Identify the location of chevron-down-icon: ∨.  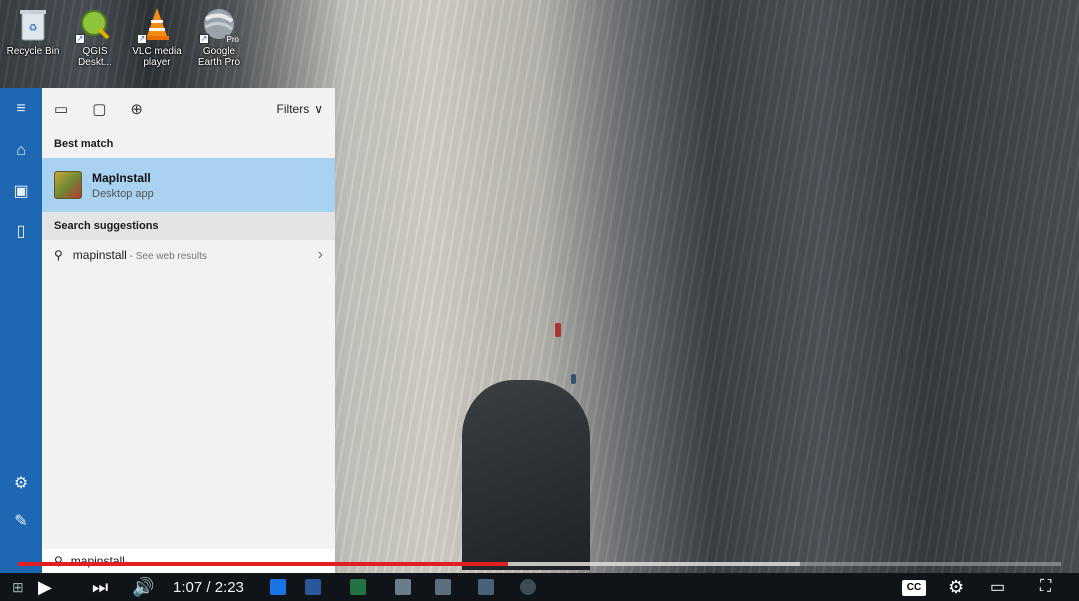
(318, 109).